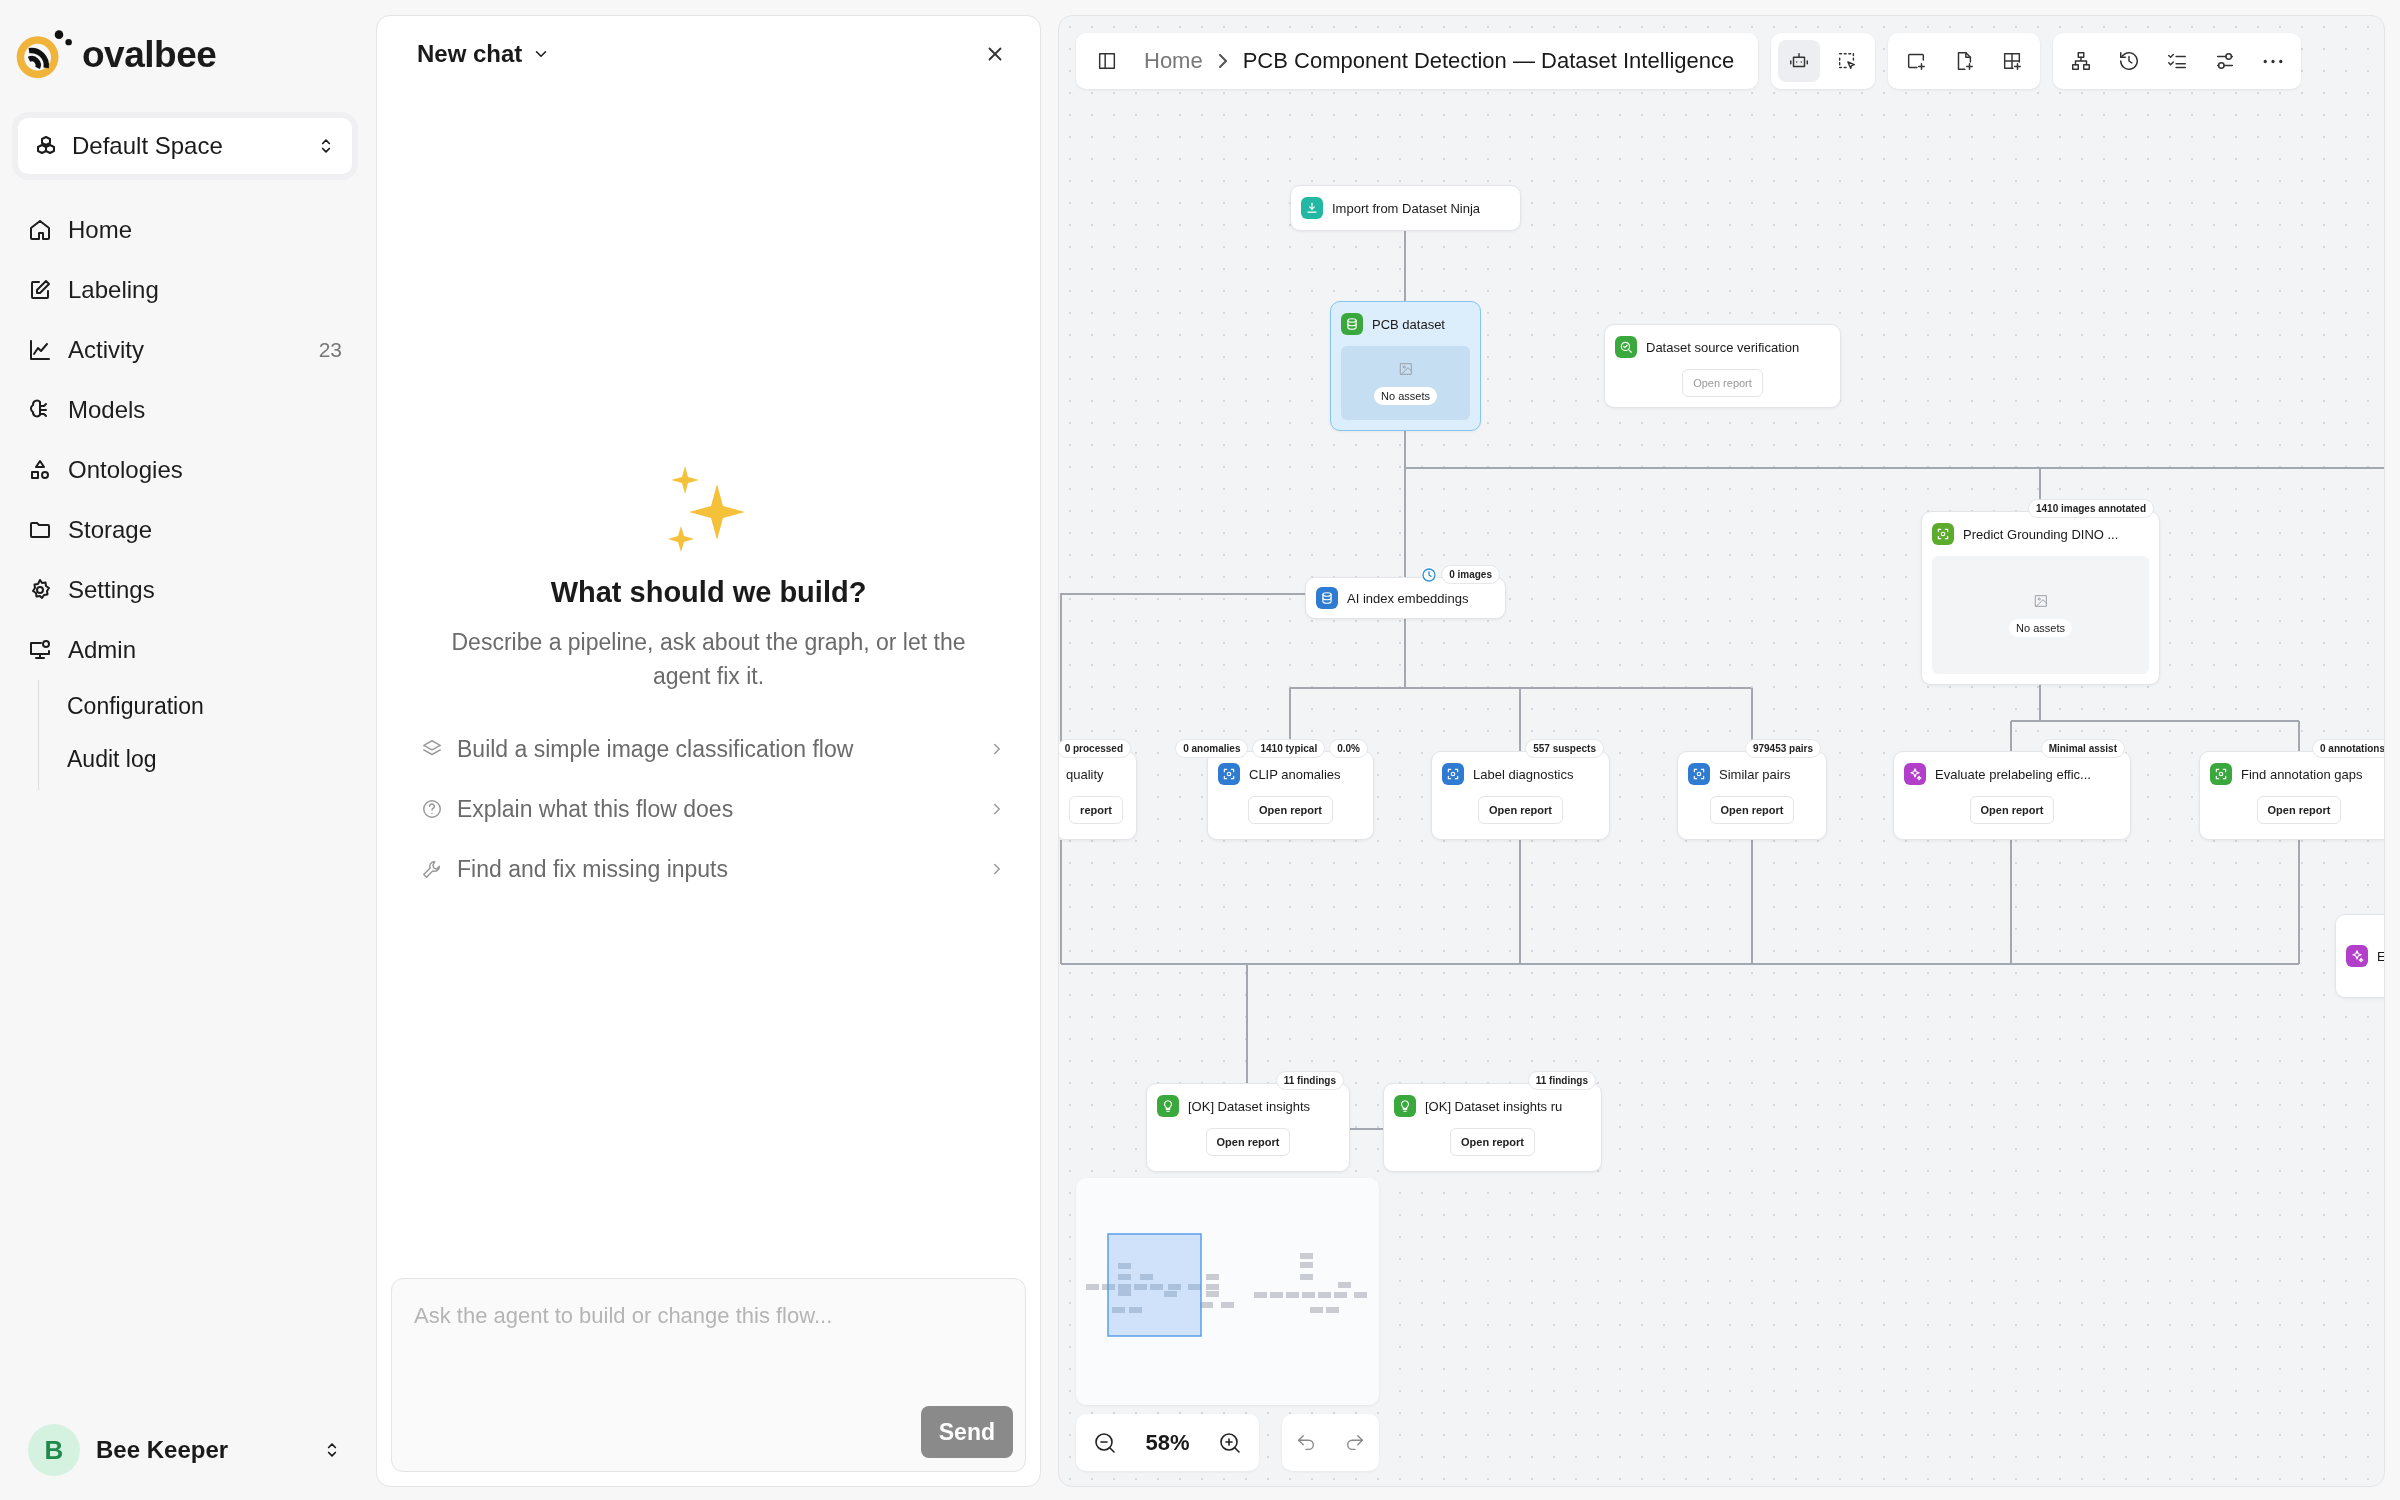 Image resolution: width=2400 pixels, height=1500 pixels. Describe the element at coordinates (185, 230) in the screenshot. I see `sidebar-item: Home` at that location.